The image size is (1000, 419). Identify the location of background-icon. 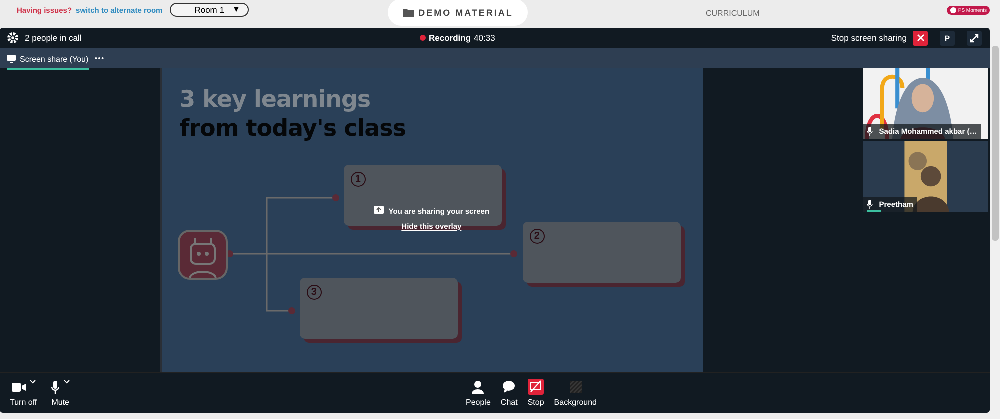
(576, 387).